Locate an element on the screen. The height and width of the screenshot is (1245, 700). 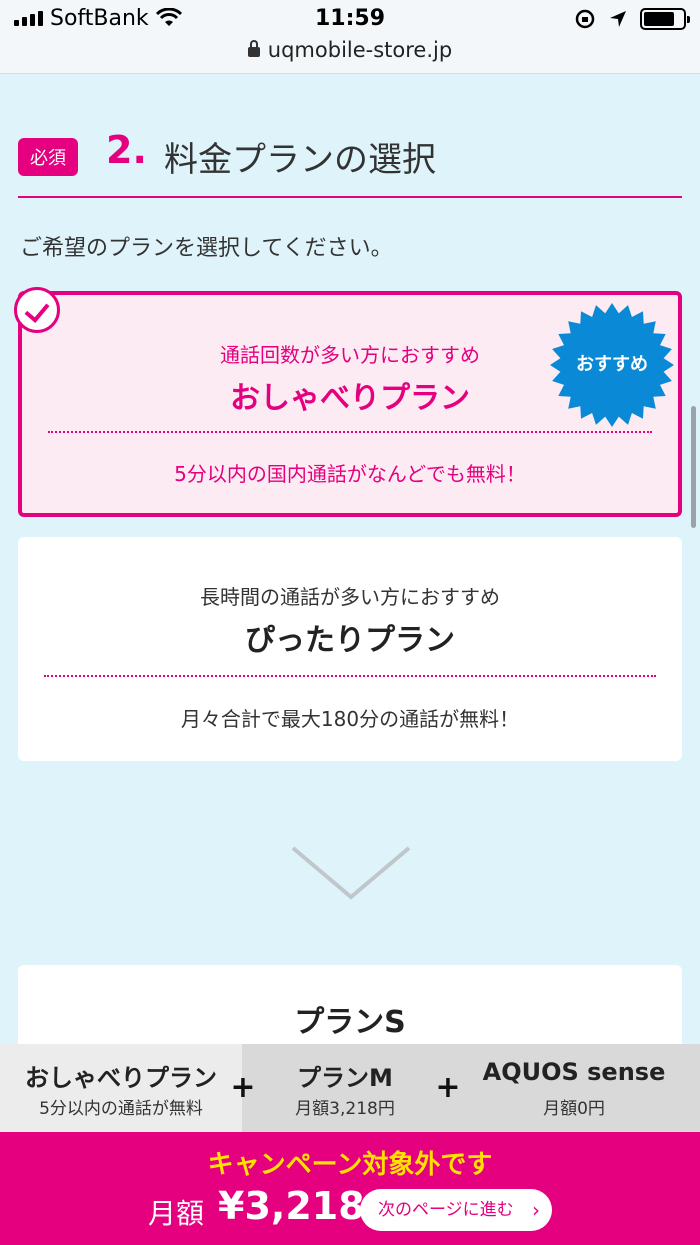
plan-desc: 月々合計で最大180分の通話が無料！ is located at coordinates (350, 719).